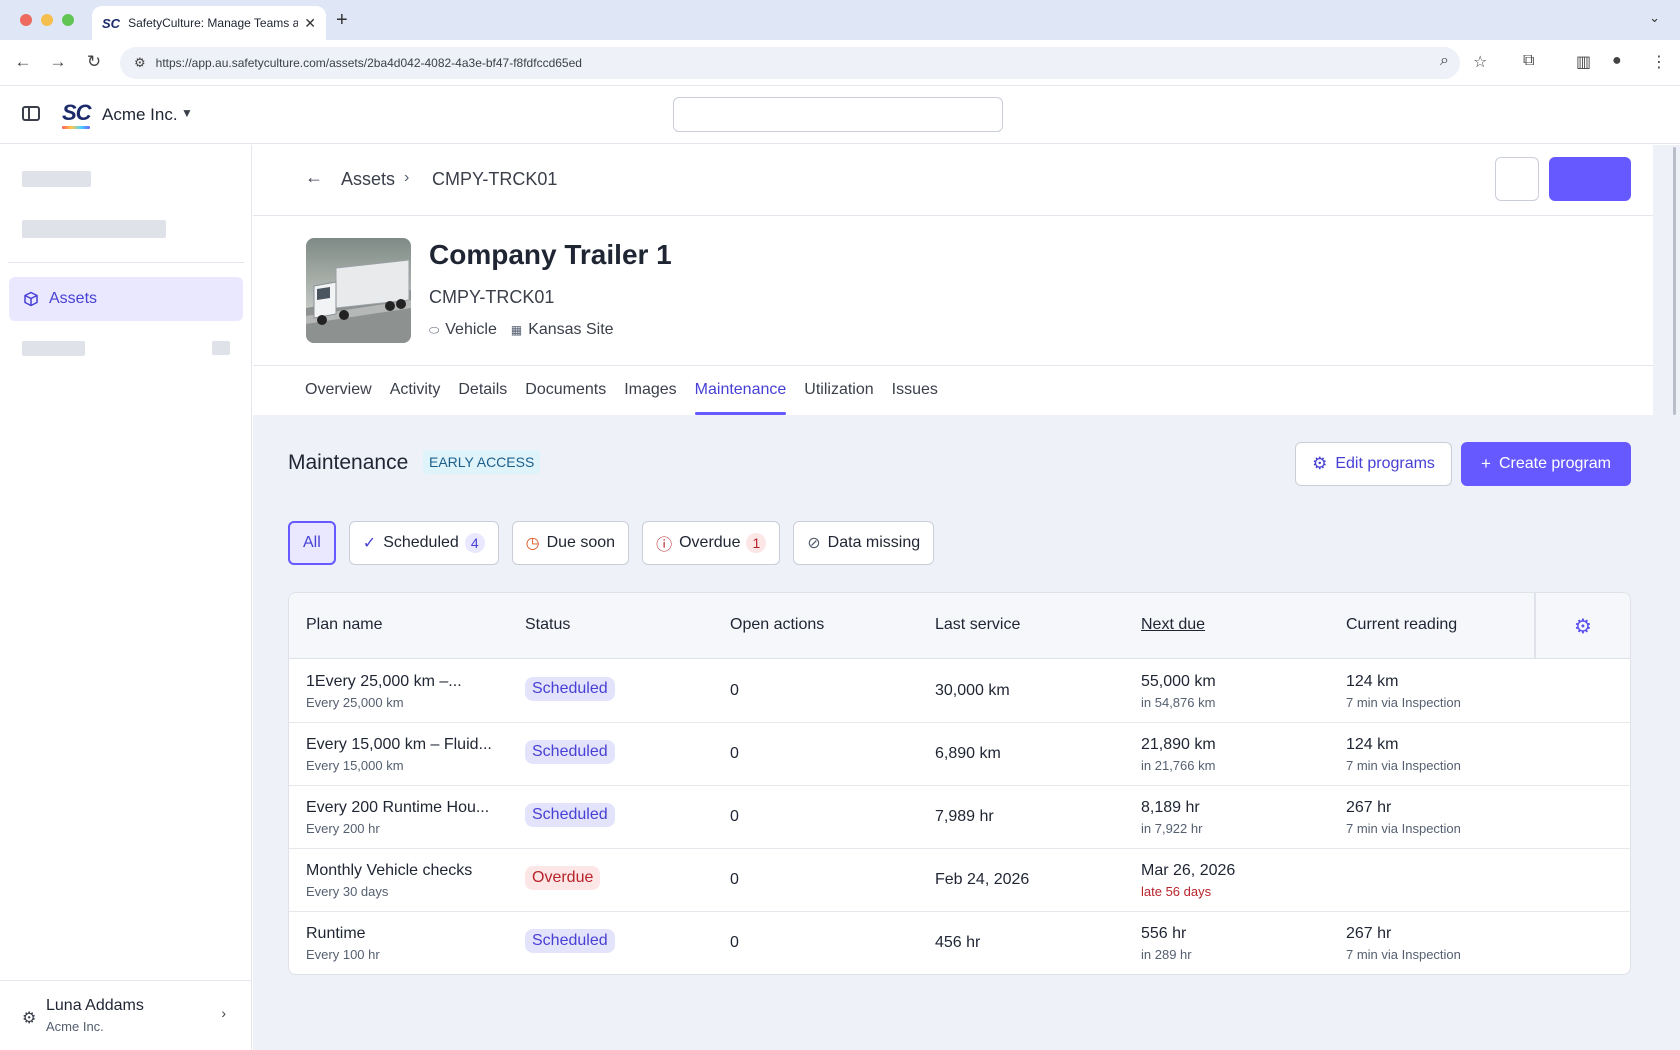  I want to click on filter-due-soon: ◷ Due soon, so click(570, 543).